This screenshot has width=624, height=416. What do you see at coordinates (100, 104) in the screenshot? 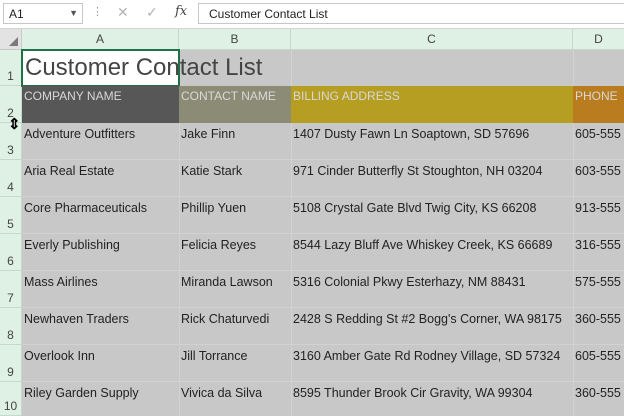
I see `header-company-name: COMPANY NAME` at bounding box center [100, 104].